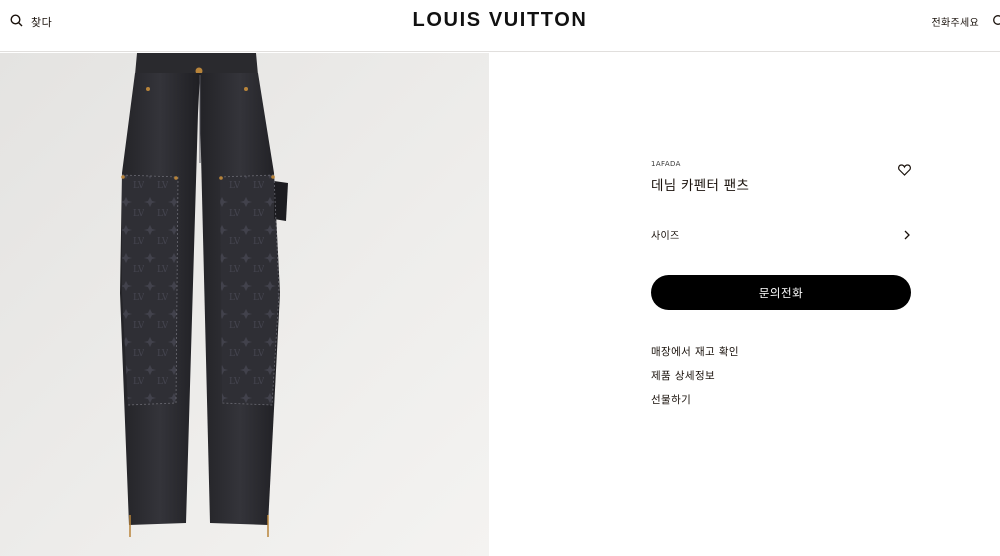 This screenshot has height=556, width=1000. Describe the element at coordinates (781, 234) in the screenshot. I see `size-selector: 사이즈` at that location.